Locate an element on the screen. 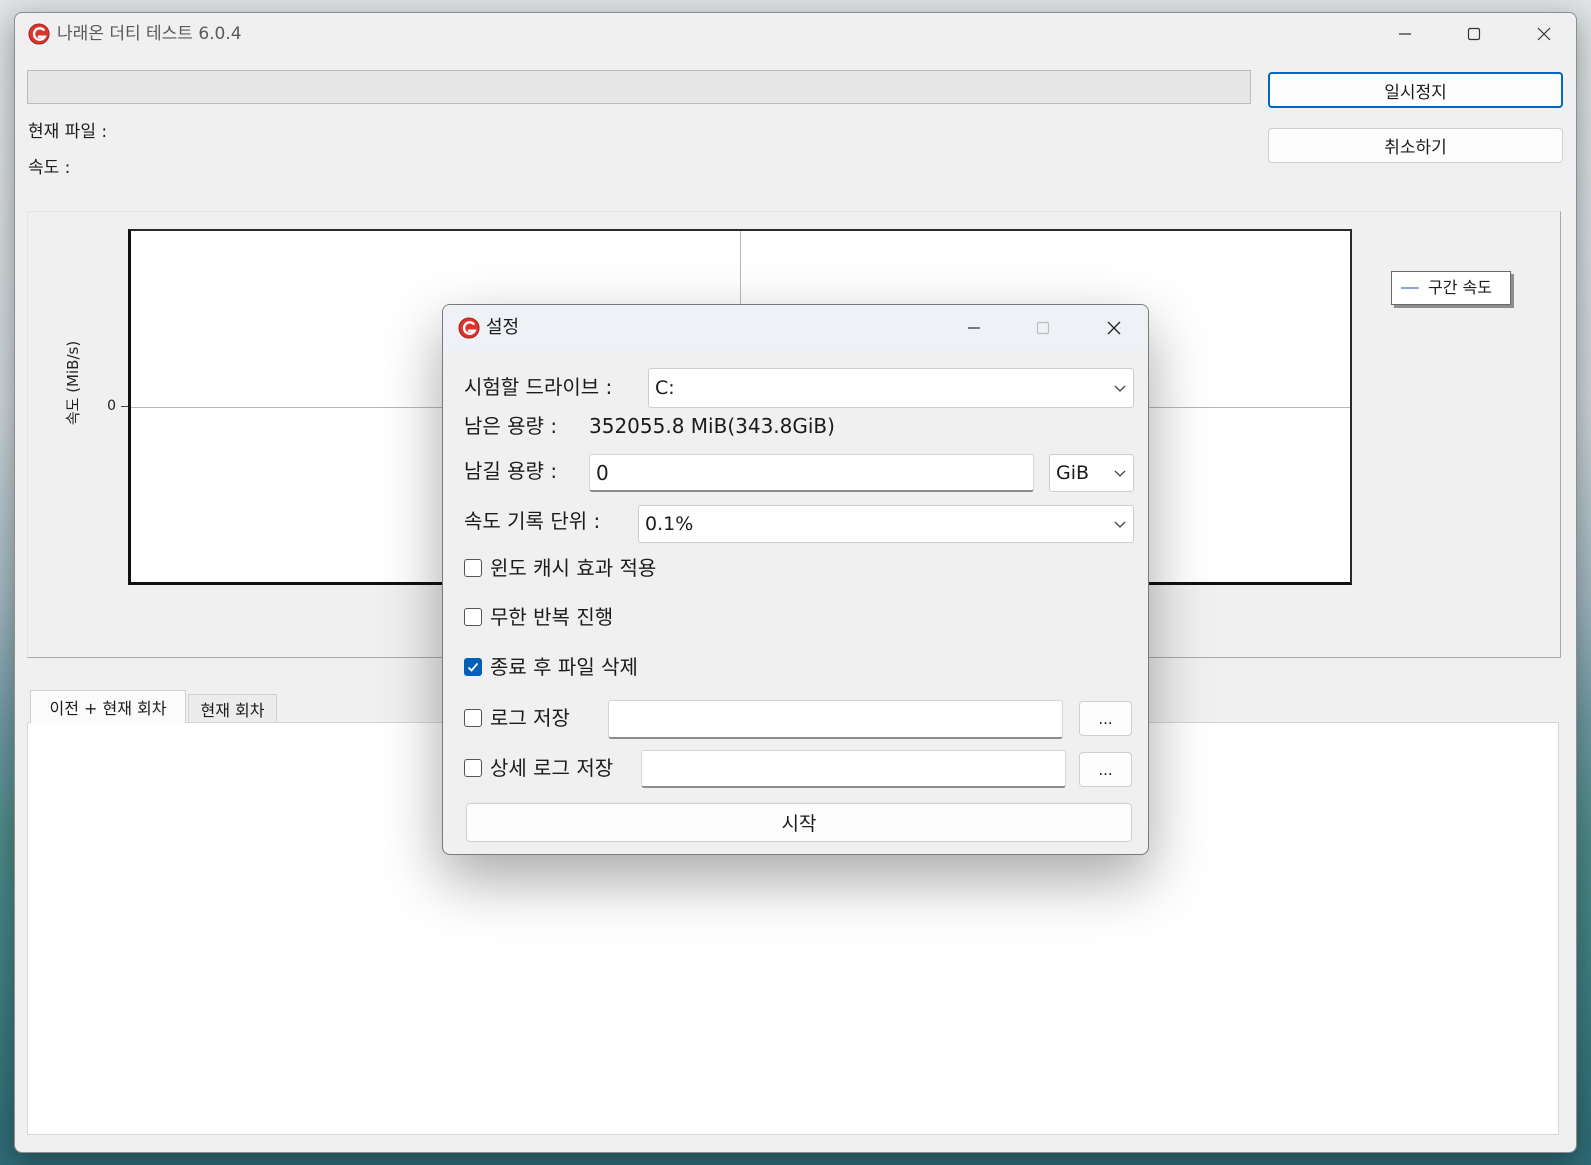 This screenshot has width=1591, height=1165. checkbox-label: 종료 후 파일 삭제 is located at coordinates (564, 667).